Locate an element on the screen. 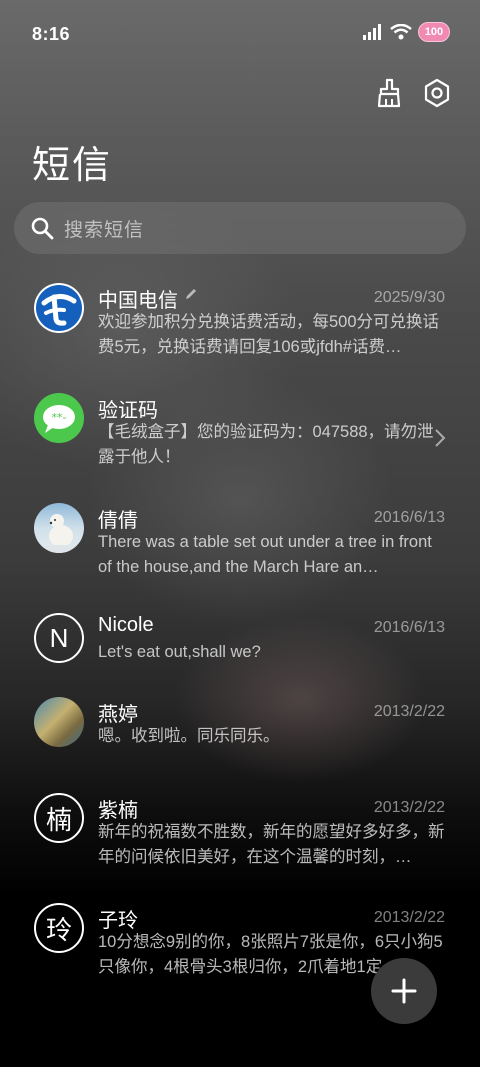  letter-avatar: 楠 is located at coordinates (59, 818).